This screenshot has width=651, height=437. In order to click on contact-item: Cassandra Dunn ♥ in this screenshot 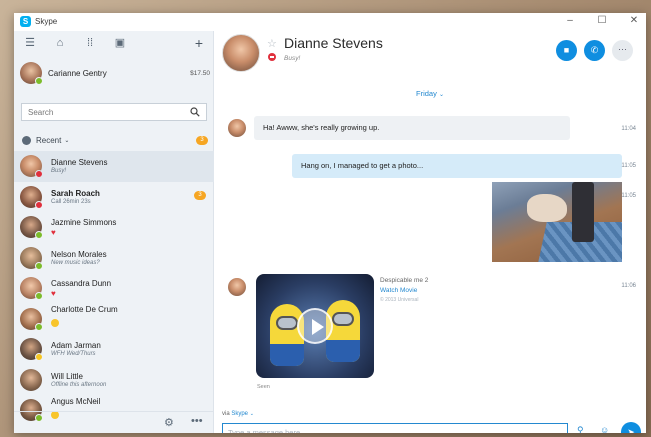, I will do `click(114, 288)`.